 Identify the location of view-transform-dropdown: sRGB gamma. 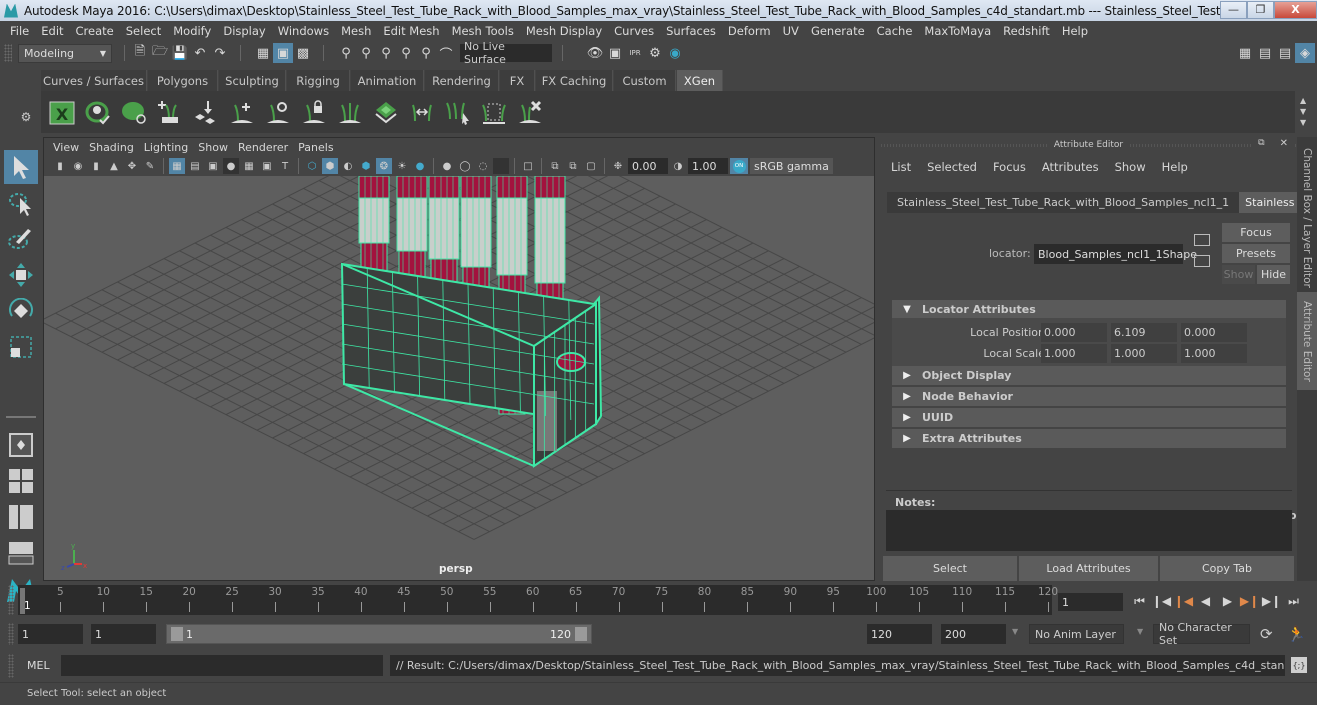
(791, 166).